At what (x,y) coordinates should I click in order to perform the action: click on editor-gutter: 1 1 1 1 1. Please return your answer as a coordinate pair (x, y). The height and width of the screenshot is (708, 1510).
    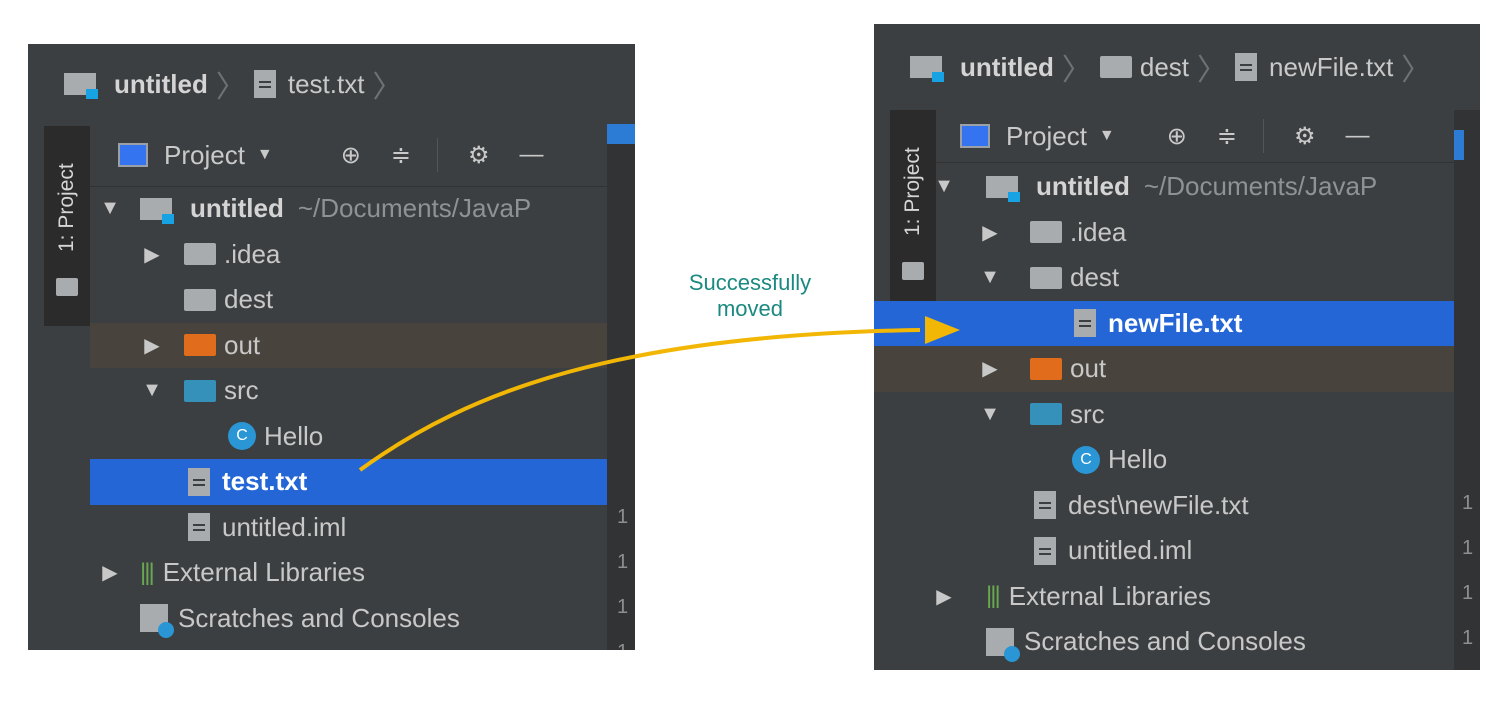
    Looking at the image, I should click on (1467, 390).